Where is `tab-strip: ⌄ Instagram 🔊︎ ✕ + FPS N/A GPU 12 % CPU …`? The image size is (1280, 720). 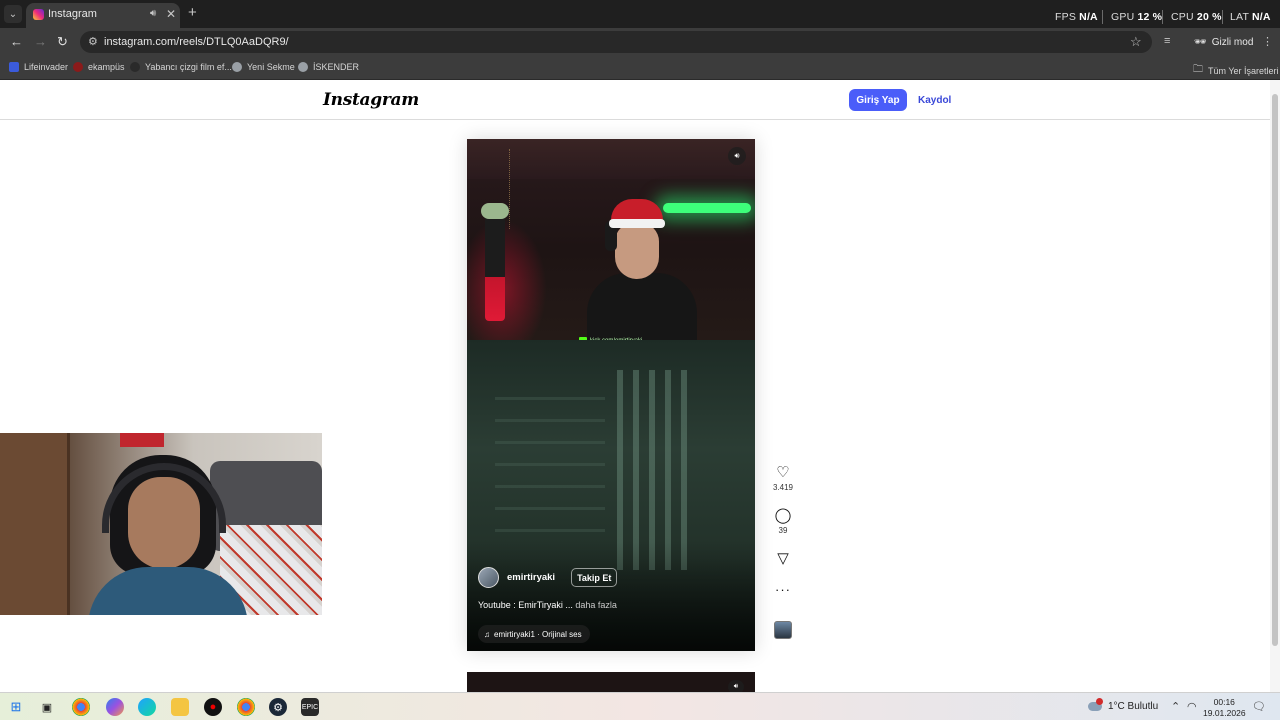
tab-strip: ⌄ Instagram 🔊︎ ✕ + FPS N/A GPU 12 % CPU … is located at coordinates (640, 14).